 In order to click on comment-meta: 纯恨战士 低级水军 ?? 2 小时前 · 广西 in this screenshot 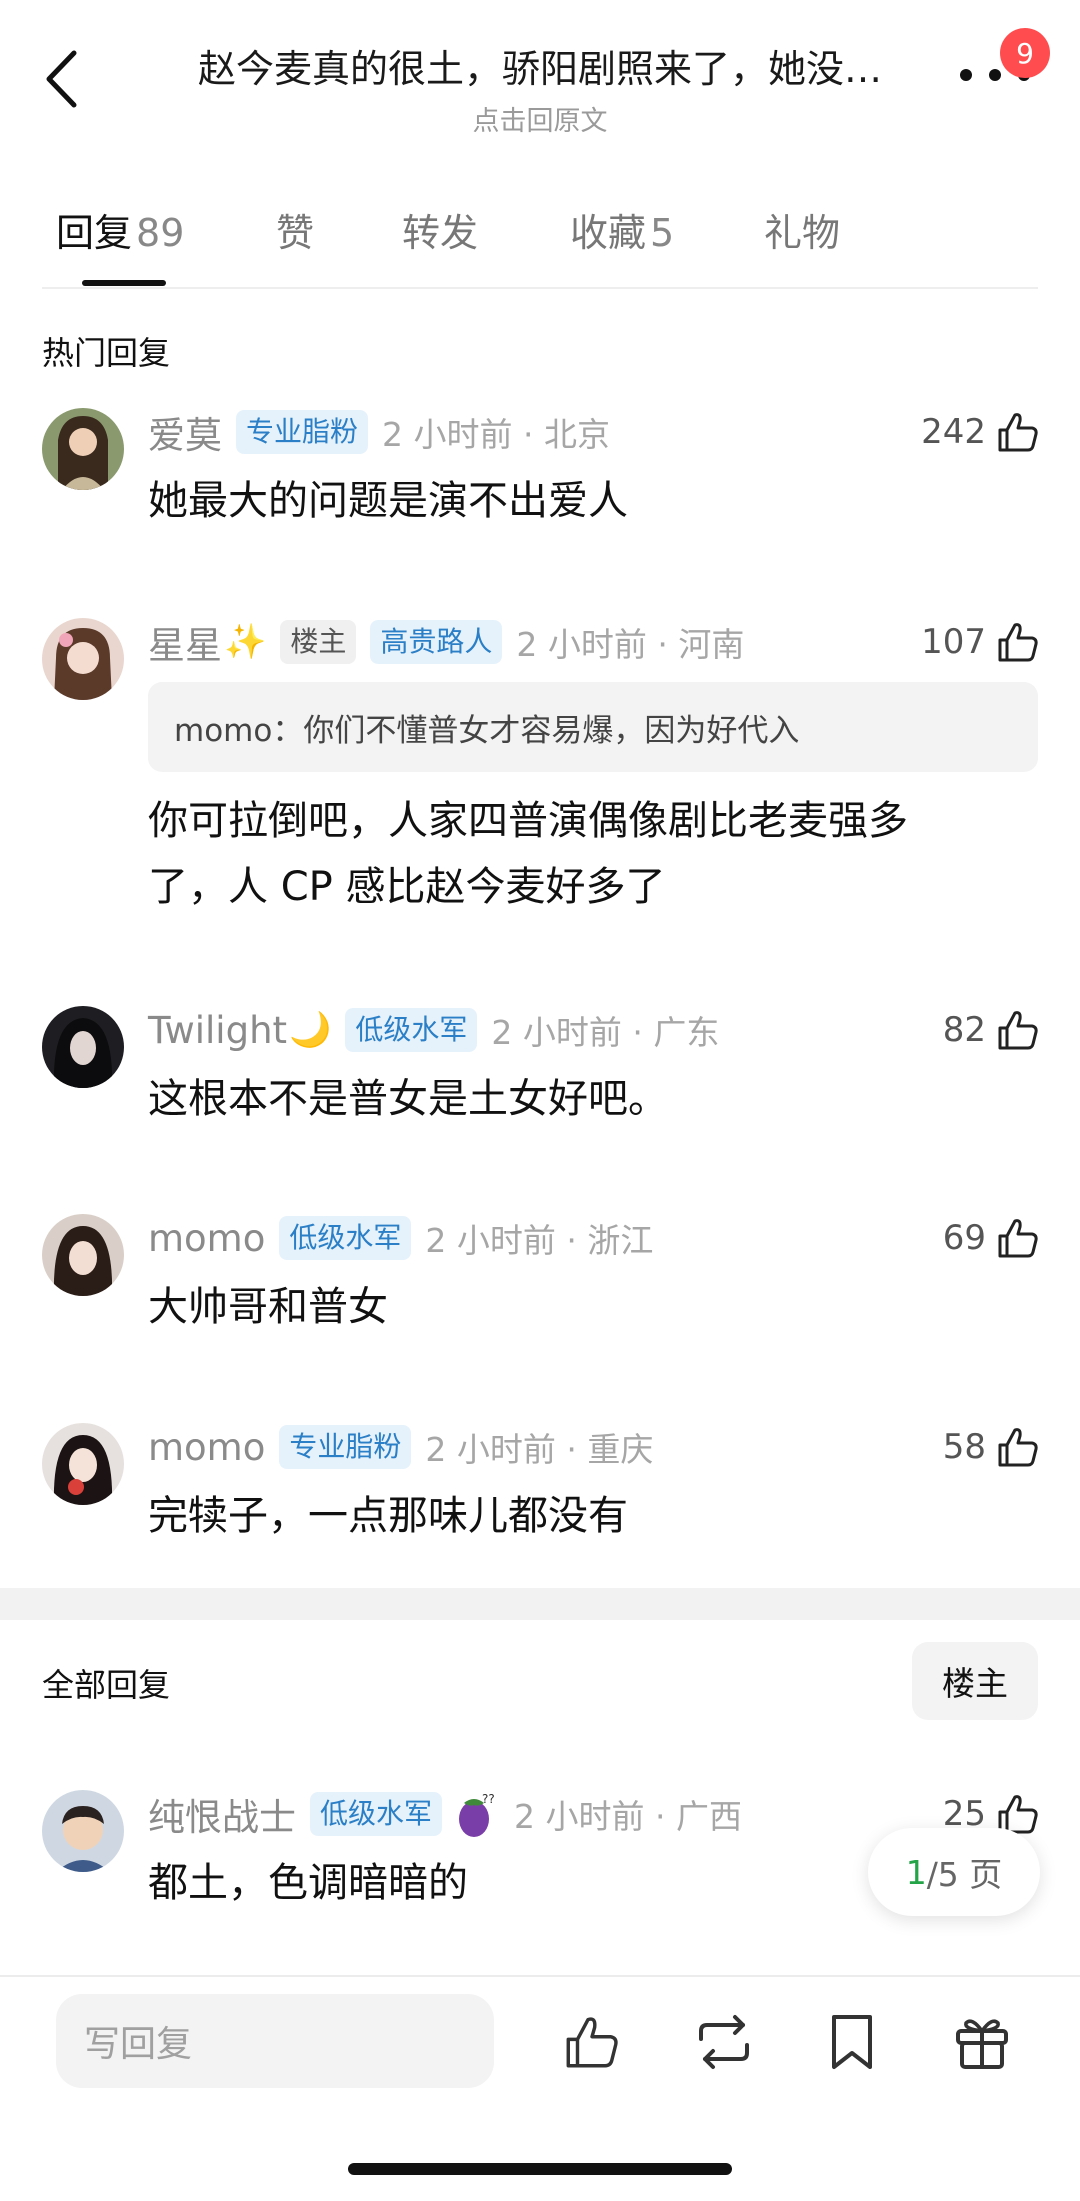, I will do `click(445, 1814)`.